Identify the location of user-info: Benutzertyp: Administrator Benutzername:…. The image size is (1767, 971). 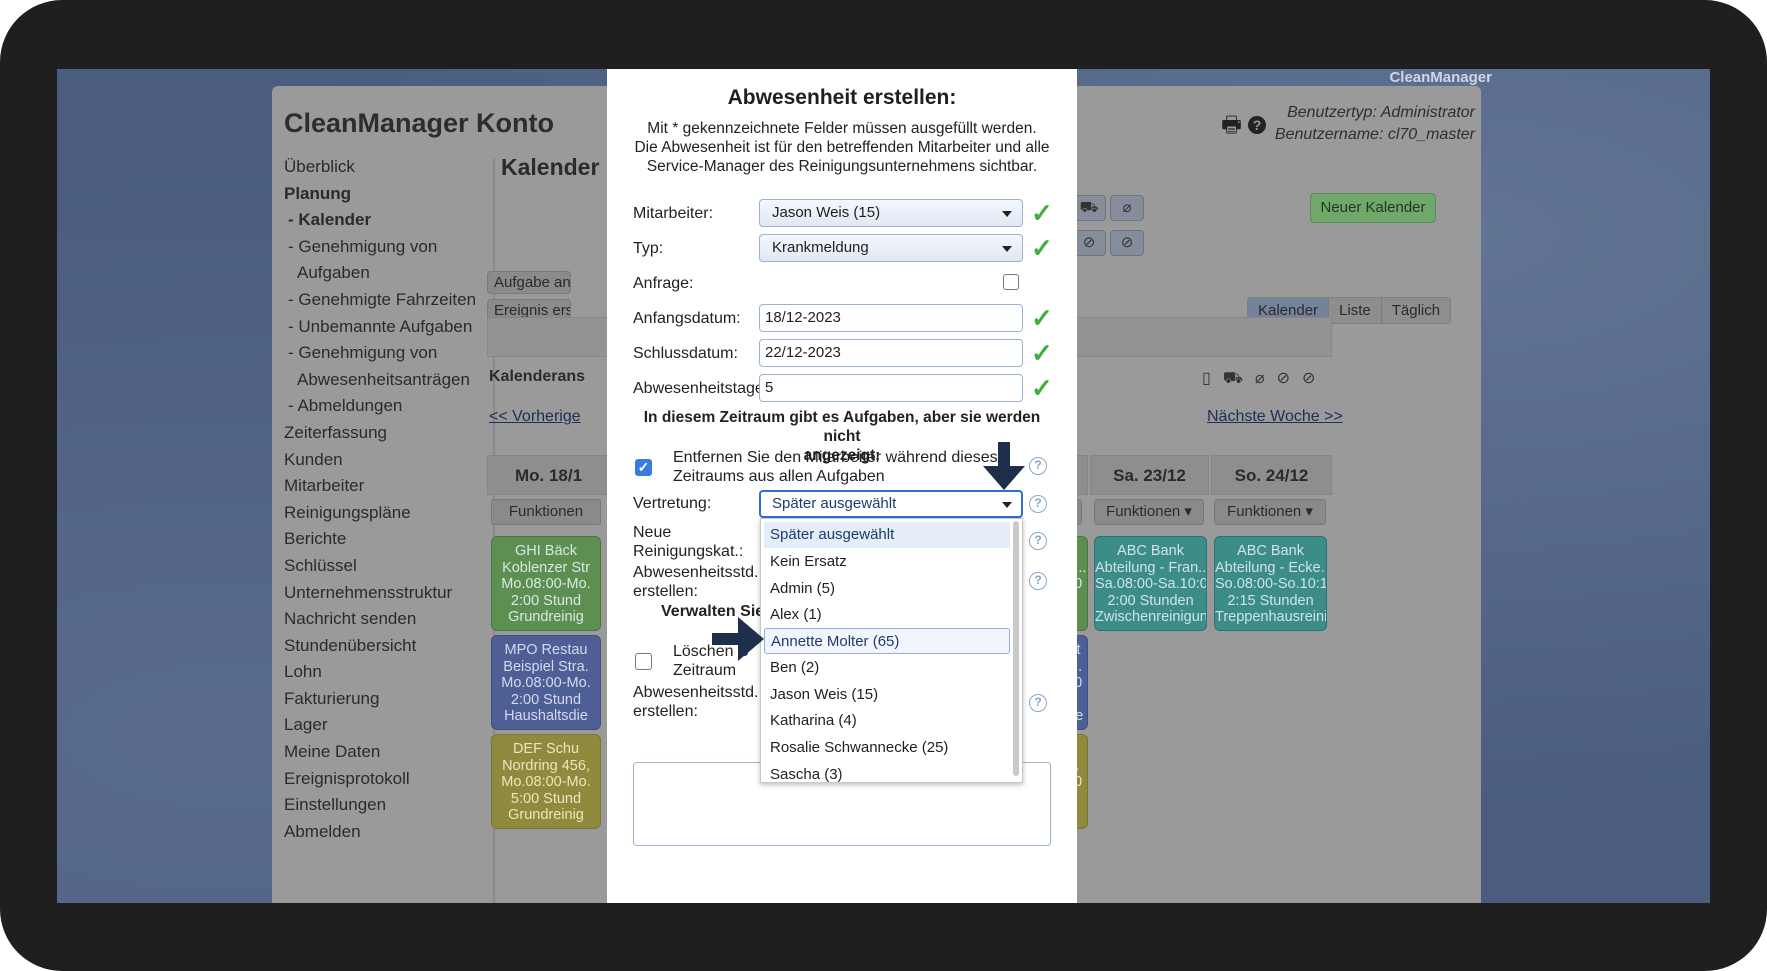
(1375, 124).